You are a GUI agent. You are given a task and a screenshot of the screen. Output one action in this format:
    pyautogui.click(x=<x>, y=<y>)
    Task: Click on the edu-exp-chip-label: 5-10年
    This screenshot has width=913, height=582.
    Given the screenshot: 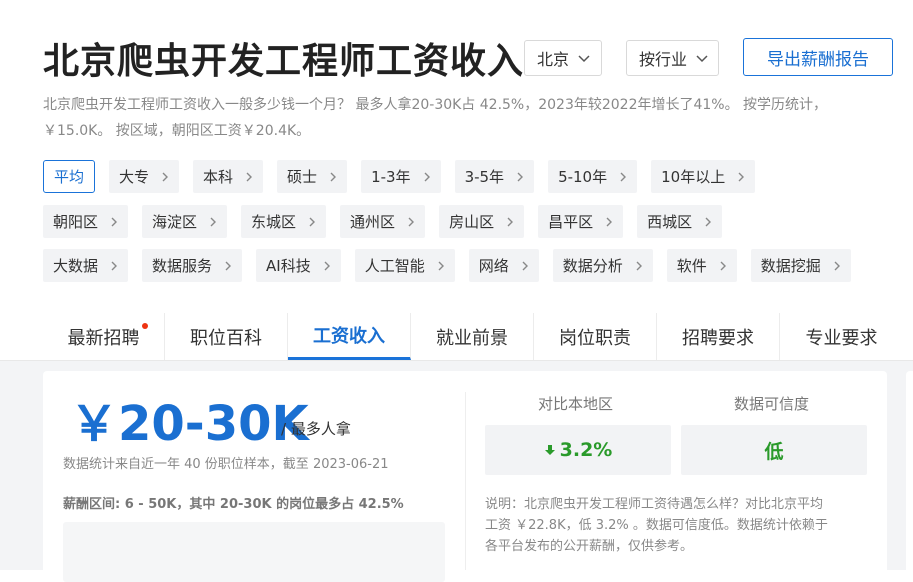 What is the action you would take?
    pyautogui.click(x=583, y=177)
    